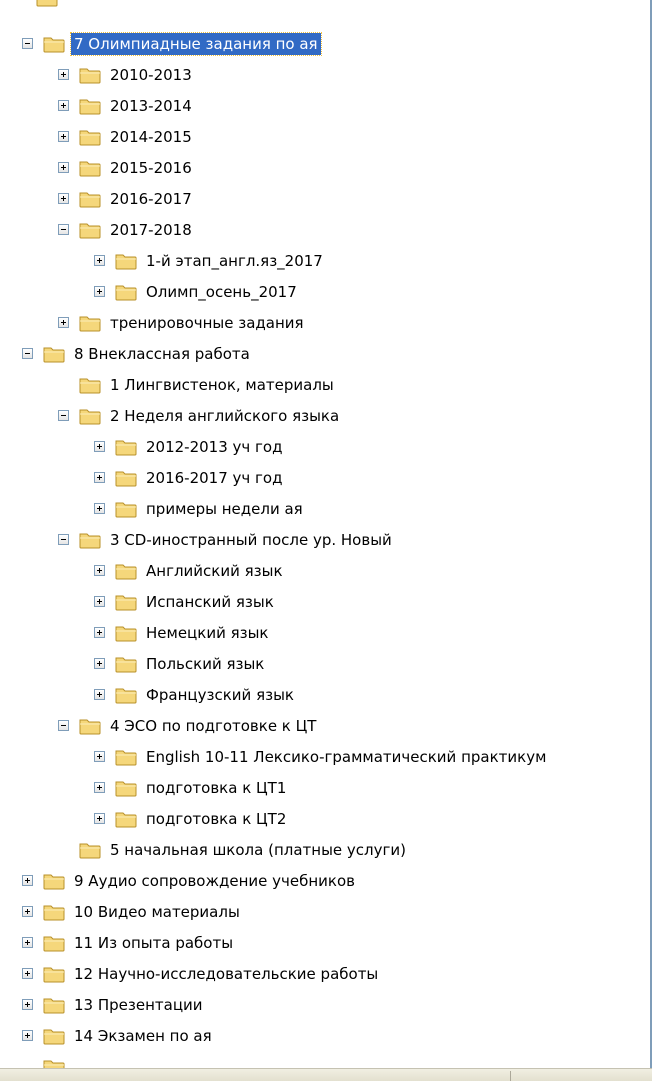  Describe the element at coordinates (251, 540) in the screenshot. I see `tree-label: 3 CD-иностранный после ур. Новый` at that location.